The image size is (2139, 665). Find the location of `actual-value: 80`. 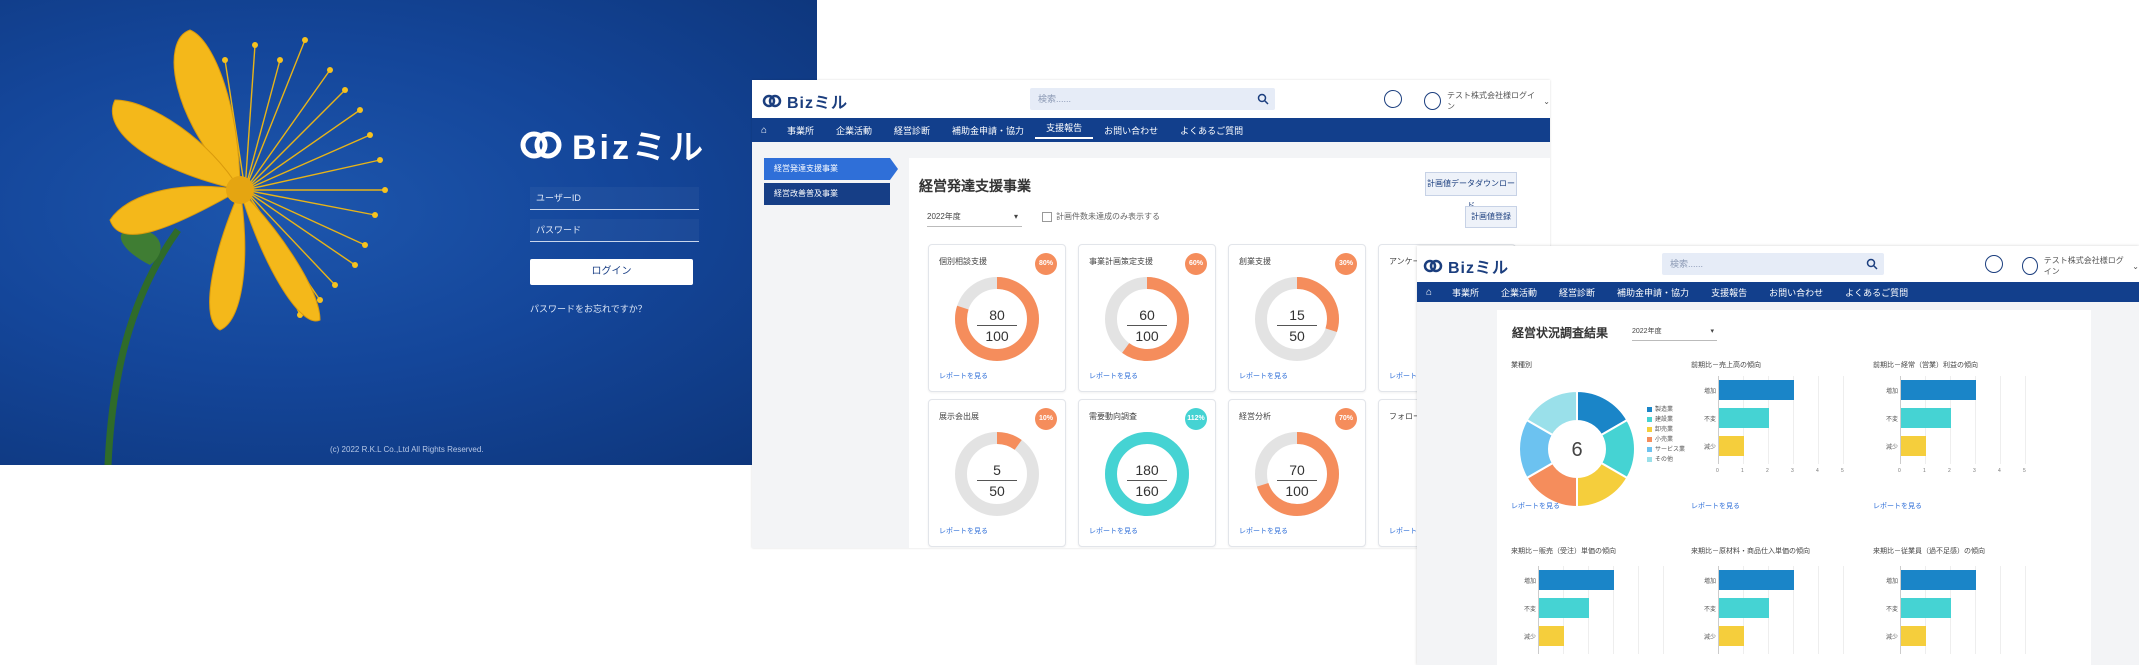

actual-value: 80 is located at coordinates (997, 315).